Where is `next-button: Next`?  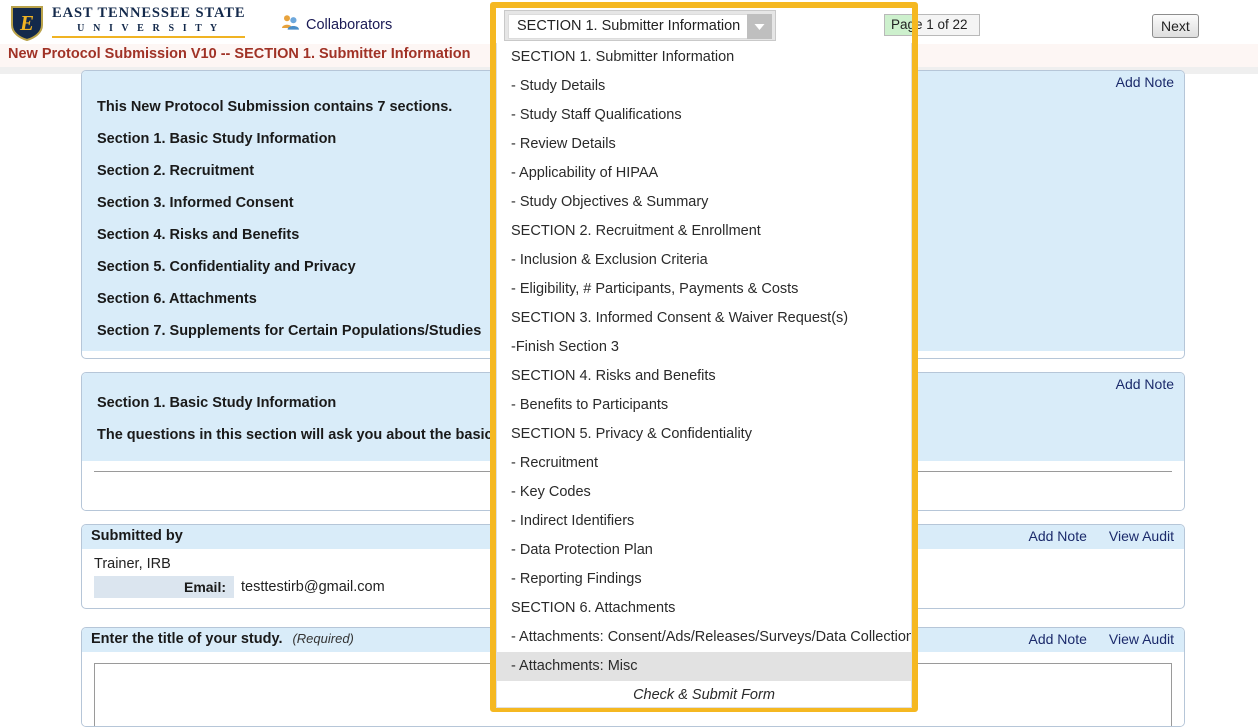
next-button: Next is located at coordinates (1175, 26).